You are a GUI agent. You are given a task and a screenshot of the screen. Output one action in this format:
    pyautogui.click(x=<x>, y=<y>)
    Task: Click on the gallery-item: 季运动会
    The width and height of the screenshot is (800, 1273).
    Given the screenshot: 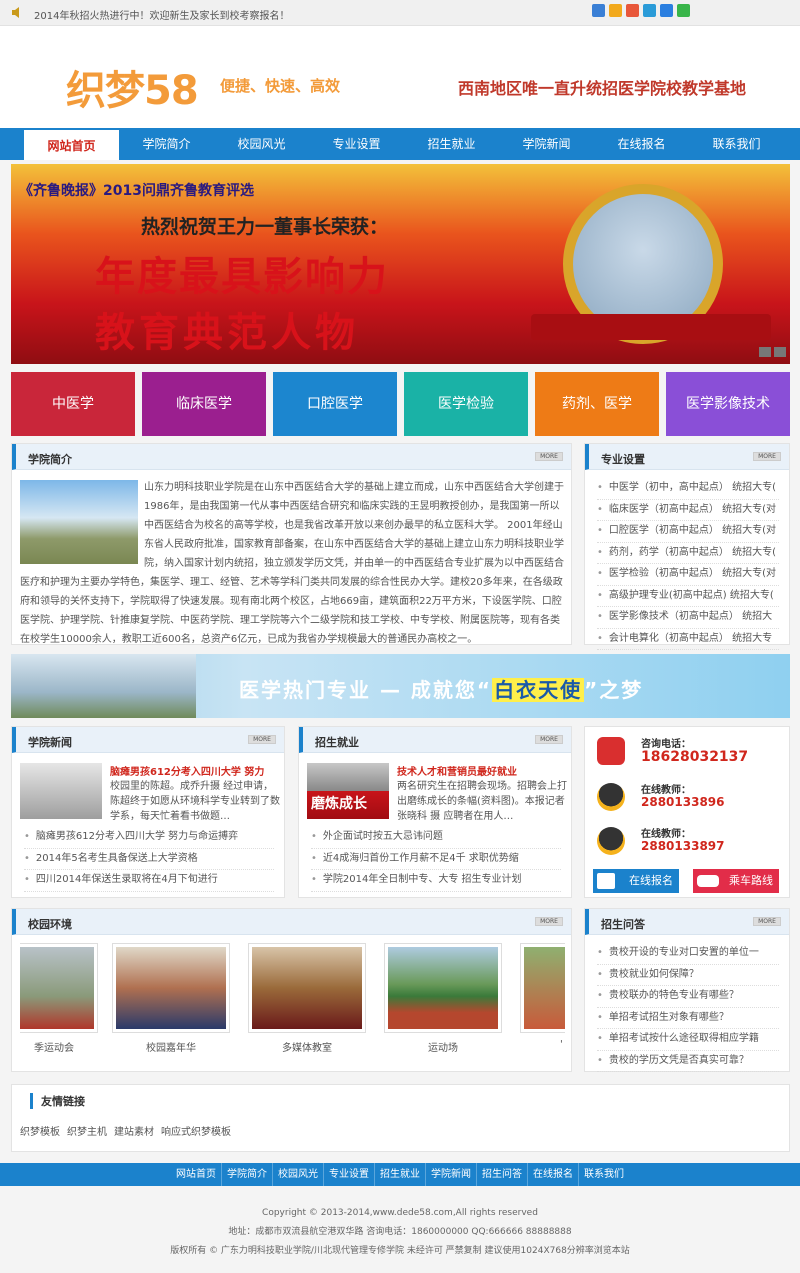 What is the action you would take?
    pyautogui.click(x=59, y=998)
    